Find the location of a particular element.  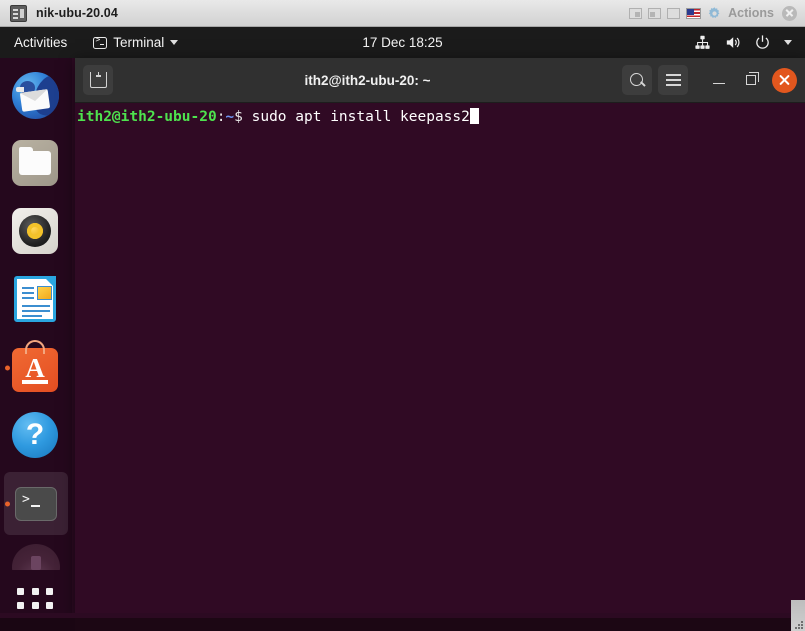

menu-button is located at coordinates (673, 80).